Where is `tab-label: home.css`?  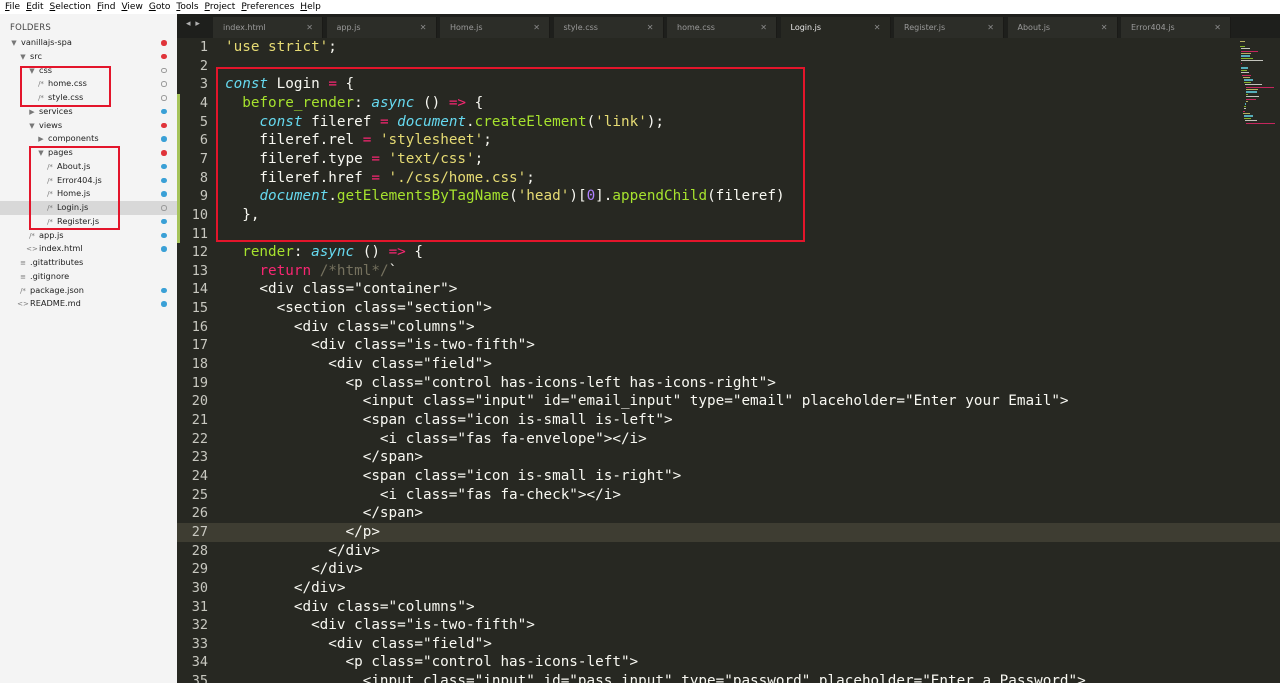
tab-label: home.css is located at coordinates (696, 27).